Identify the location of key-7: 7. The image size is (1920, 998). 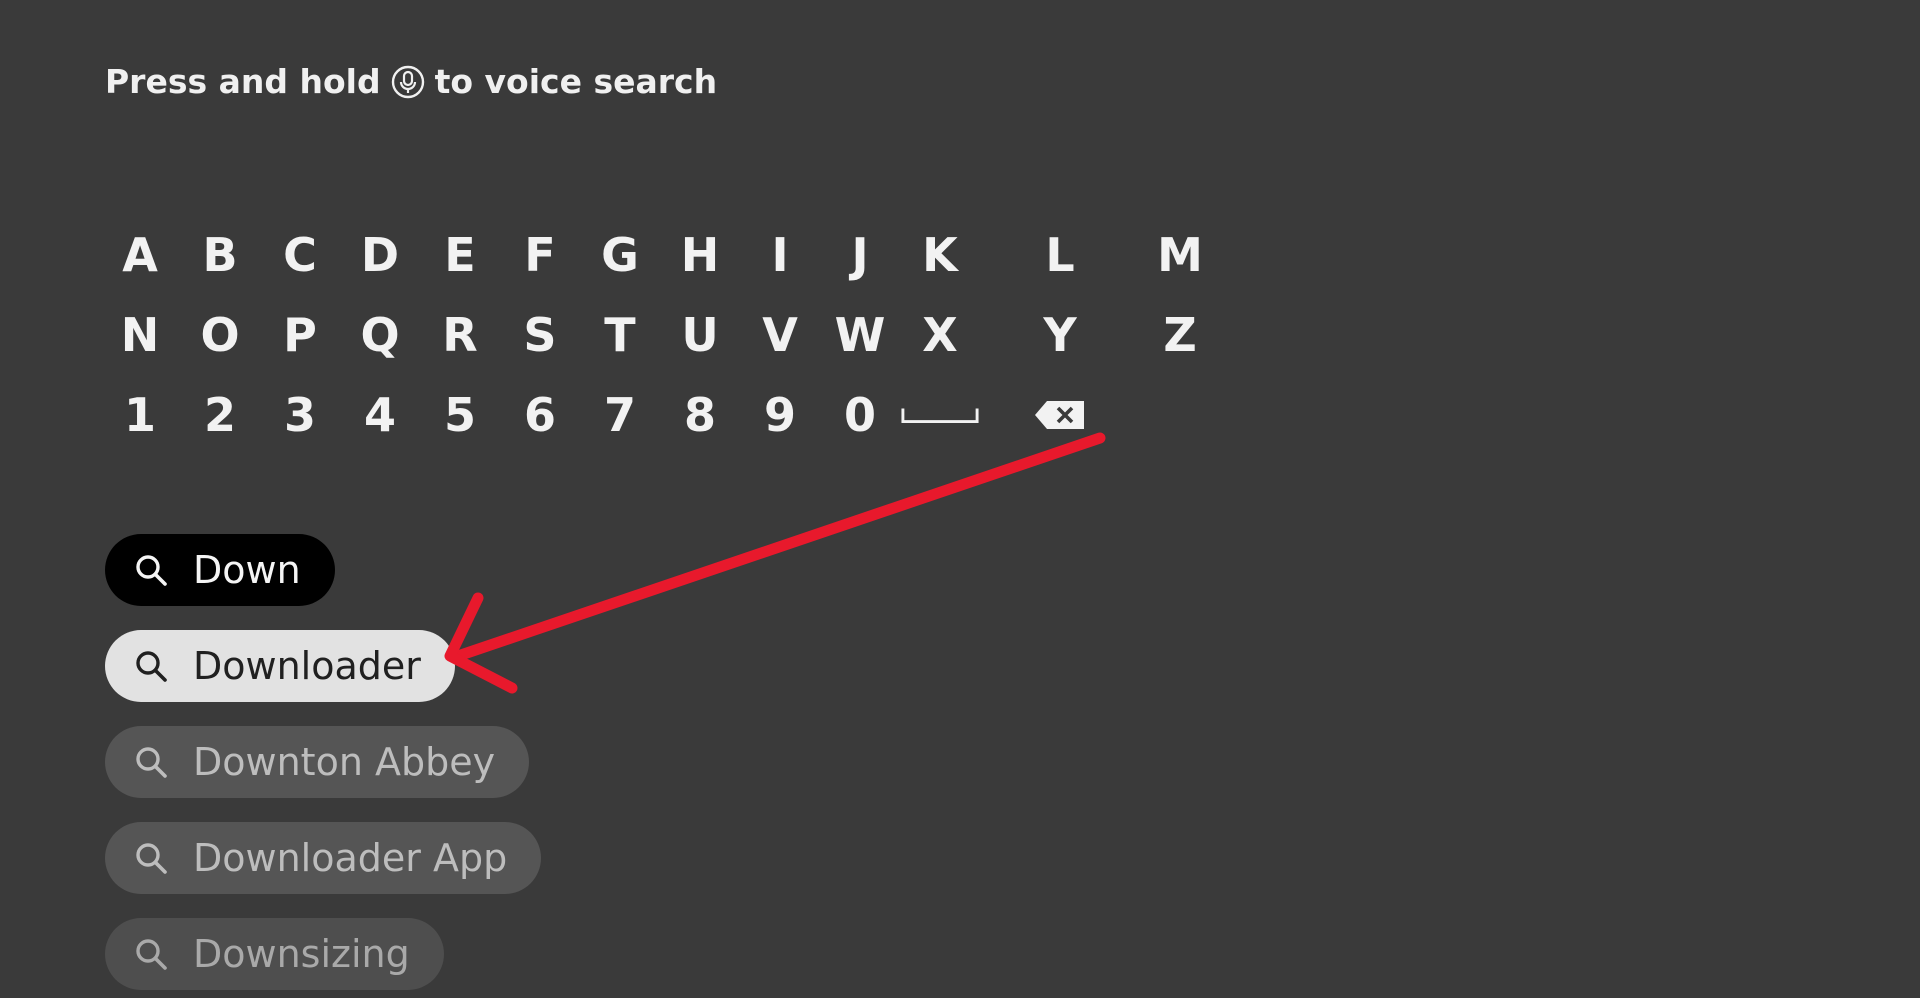
(620, 415).